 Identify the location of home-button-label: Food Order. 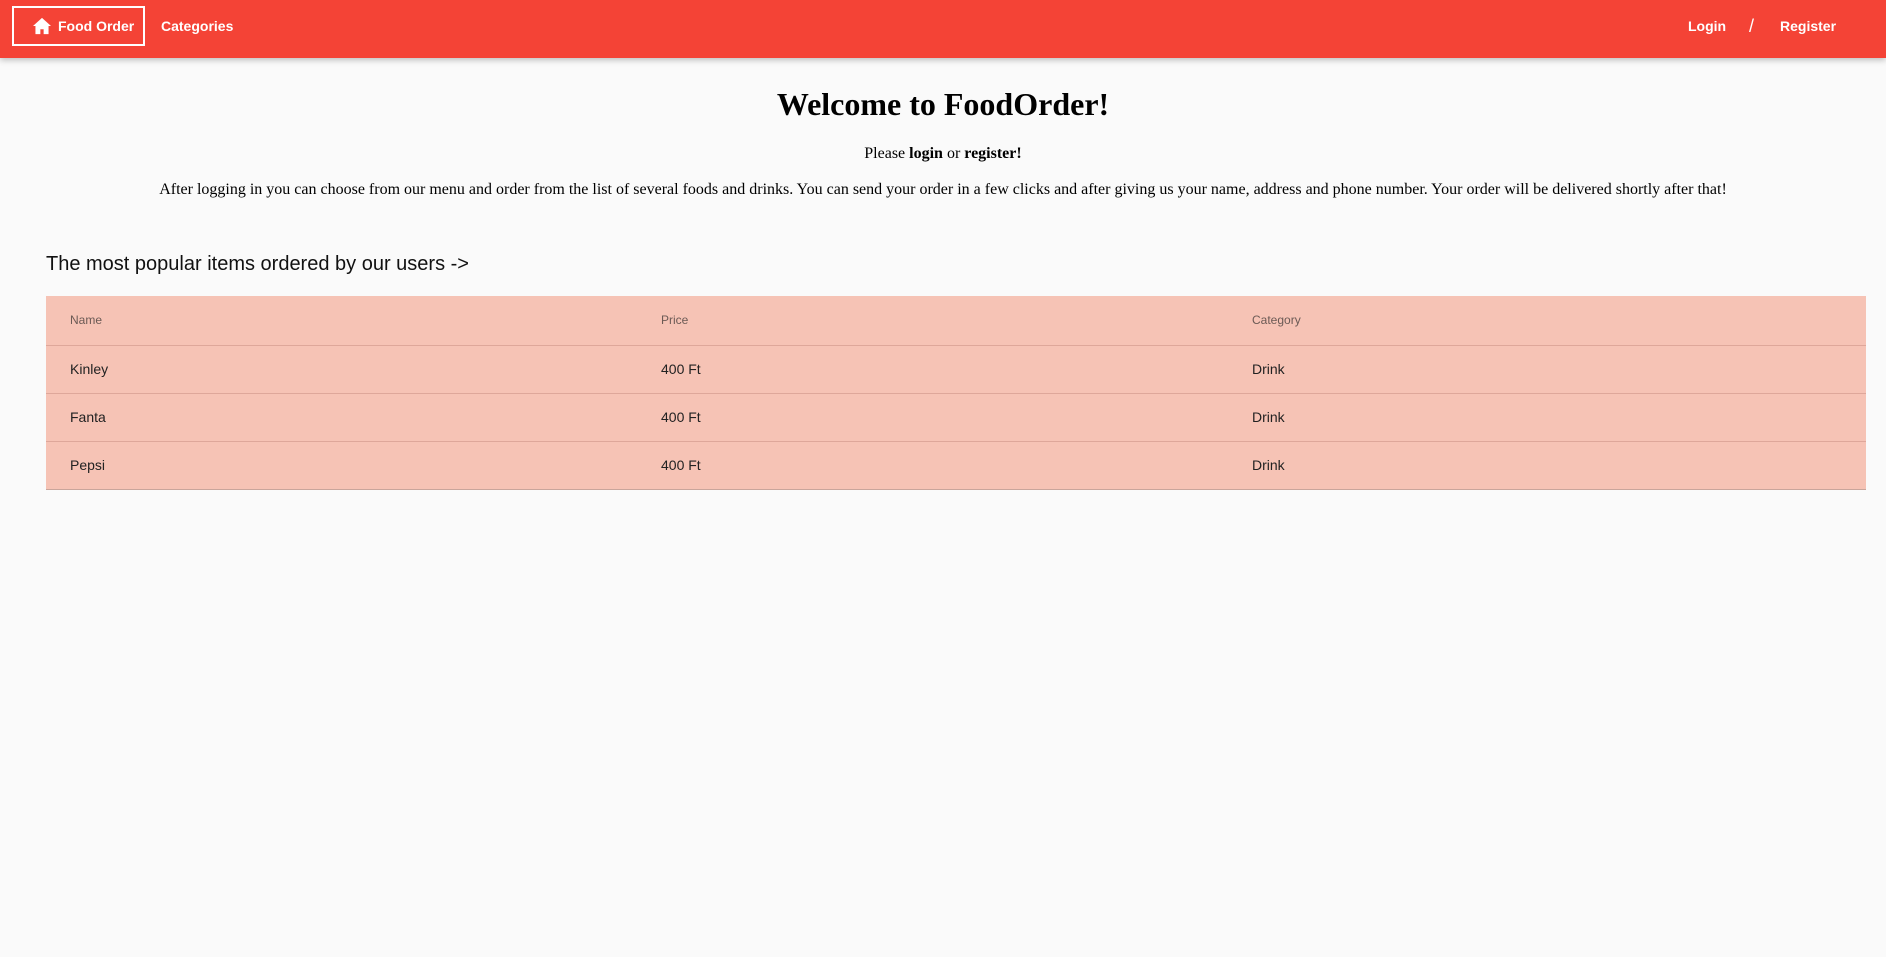
(96, 26).